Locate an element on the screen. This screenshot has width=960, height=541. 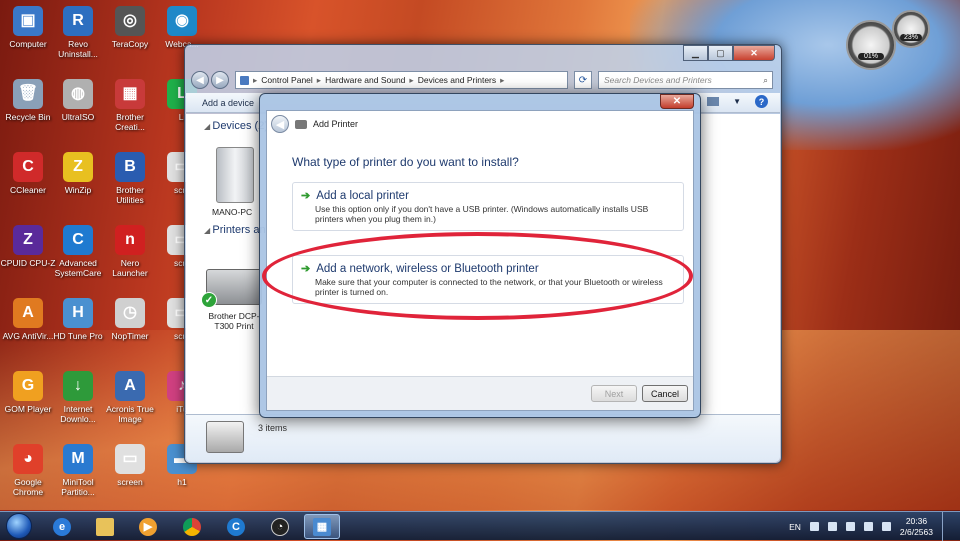
desktop-icon-image: M is located at coordinates (78, 459).